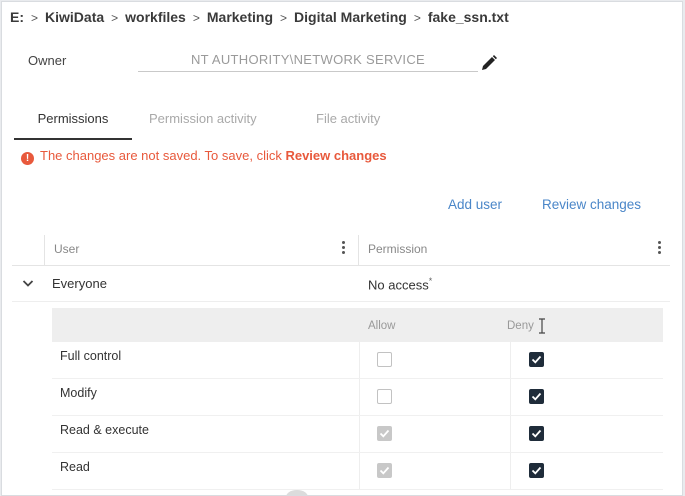 The width and height of the screenshot is (685, 496). Describe the element at coordinates (357, 325) in the screenshot. I see `permissions-detail-header: Allow Deny` at that location.